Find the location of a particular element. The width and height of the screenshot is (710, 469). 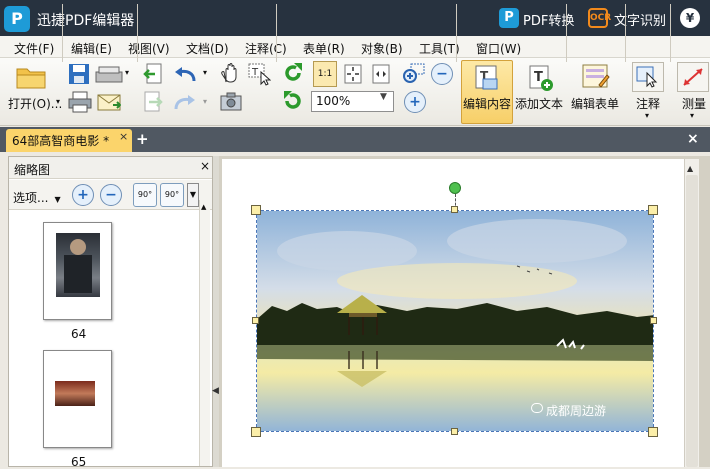

previous-page-icon is located at coordinates (153, 74).